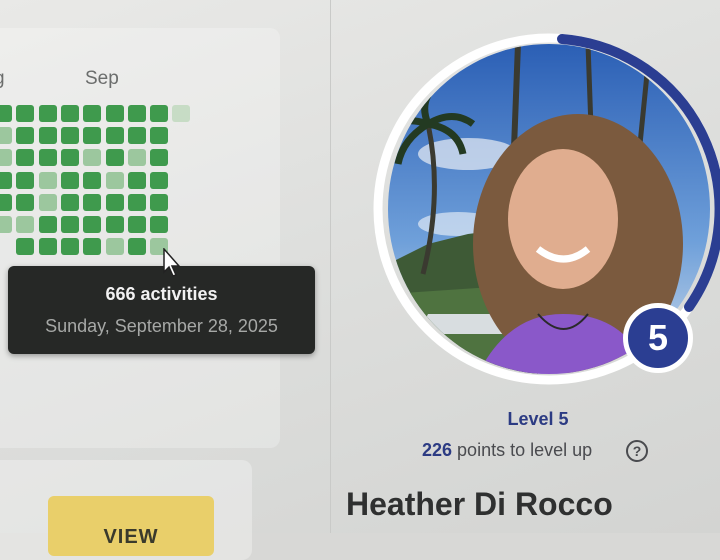 The width and height of the screenshot is (720, 560). Describe the element at coordinates (330, 266) in the screenshot. I see `column-divider` at that location.